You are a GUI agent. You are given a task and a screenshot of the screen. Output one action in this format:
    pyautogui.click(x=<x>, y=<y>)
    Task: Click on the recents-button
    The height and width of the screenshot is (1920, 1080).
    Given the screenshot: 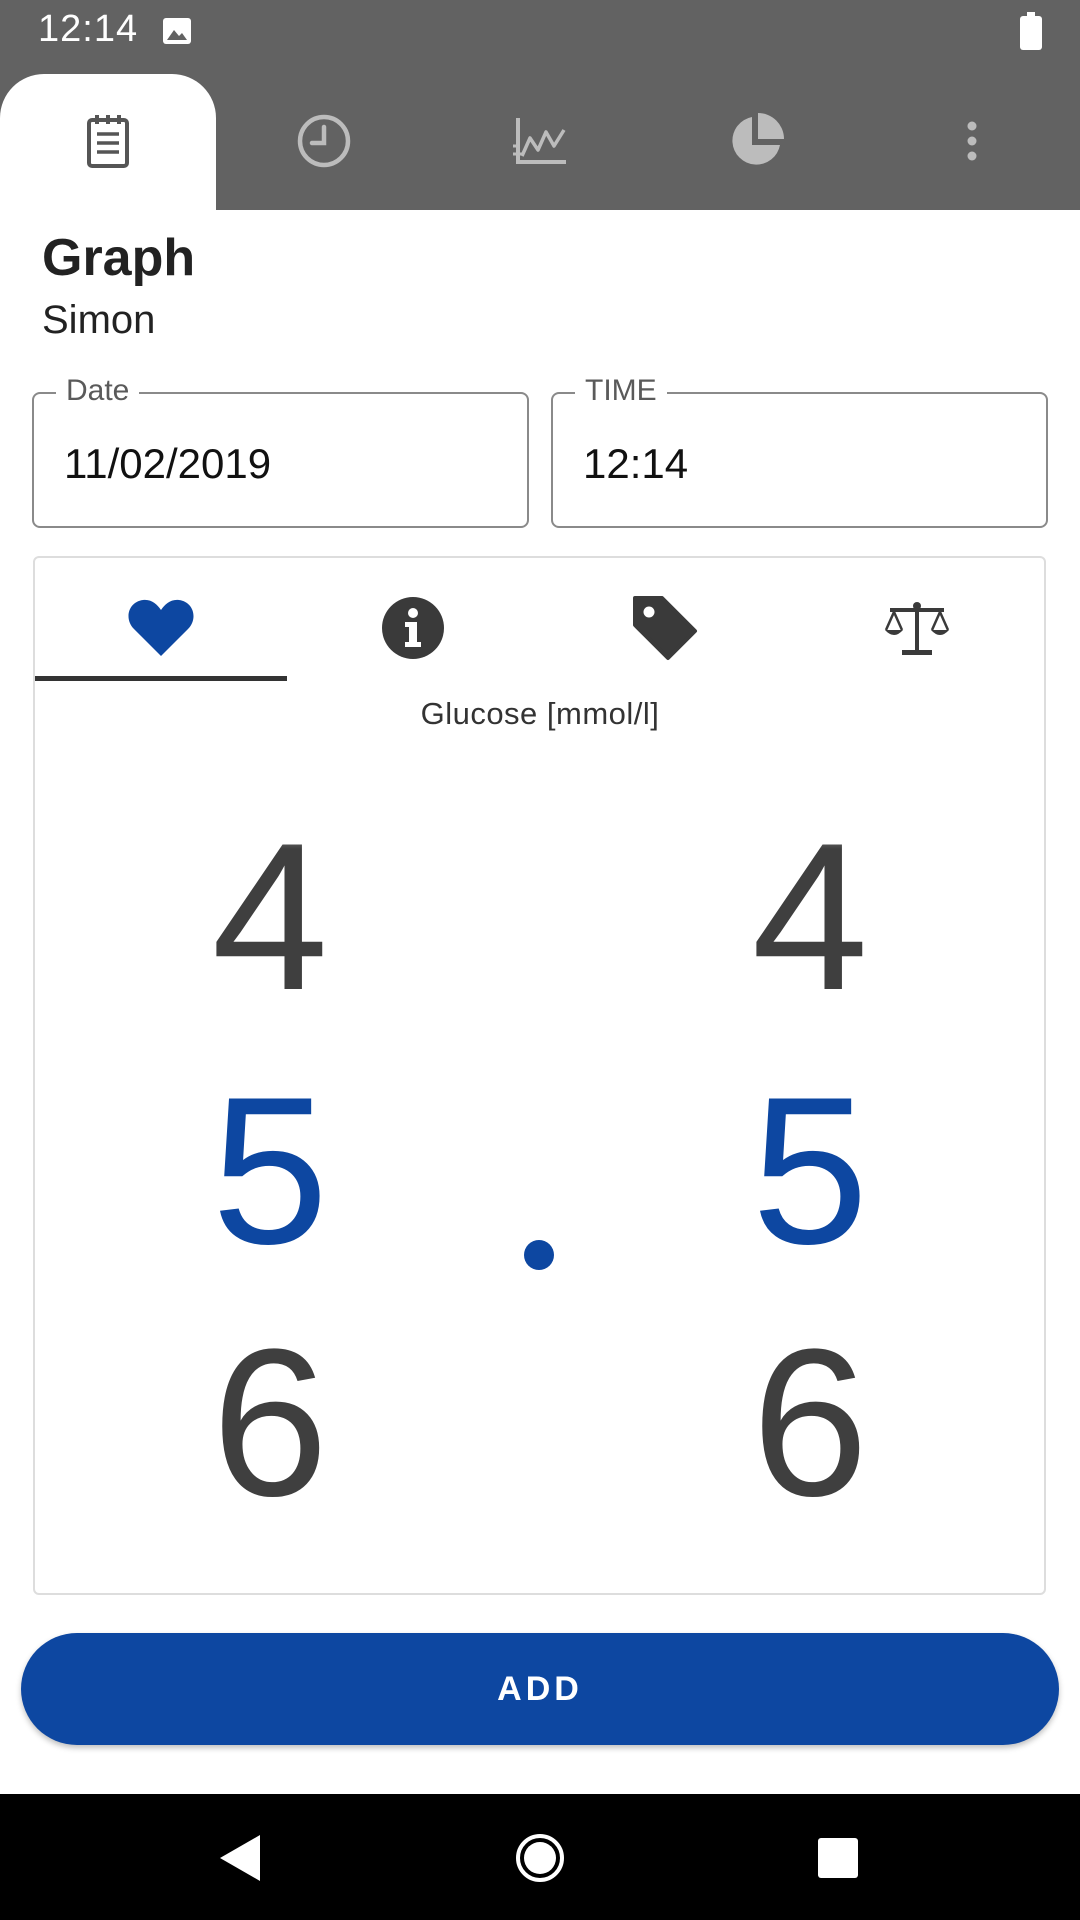 What is the action you would take?
    pyautogui.click(x=838, y=1858)
    